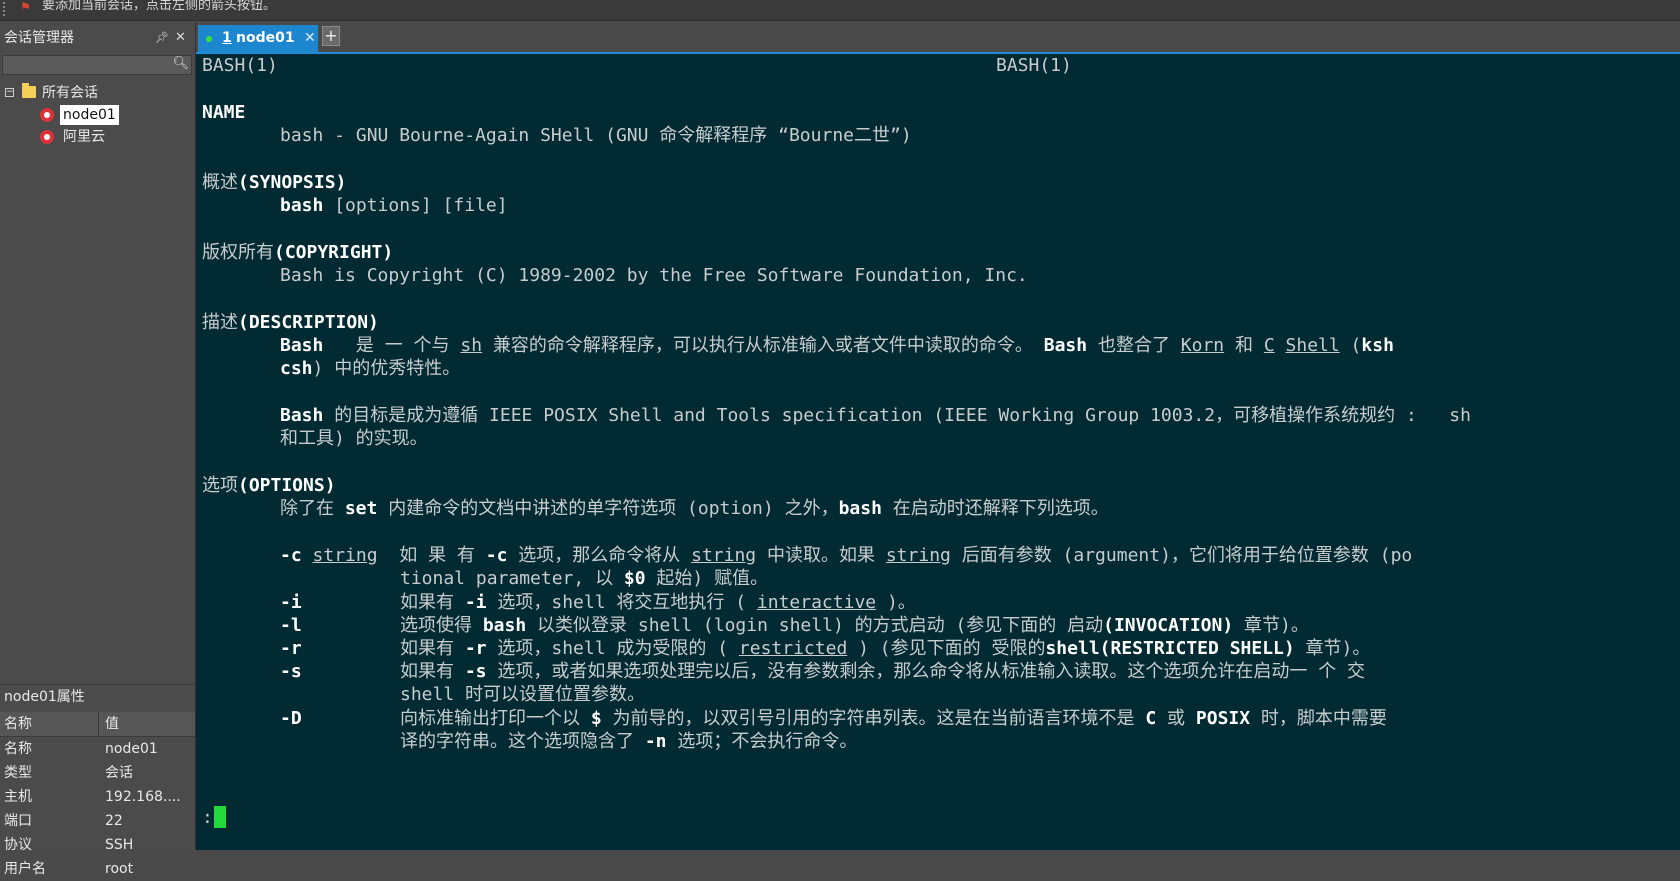 This screenshot has height=881, width=1680. What do you see at coordinates (18, 821) in the screenshot?
I see `property-key: 端口` at bounding box center [18, 821].